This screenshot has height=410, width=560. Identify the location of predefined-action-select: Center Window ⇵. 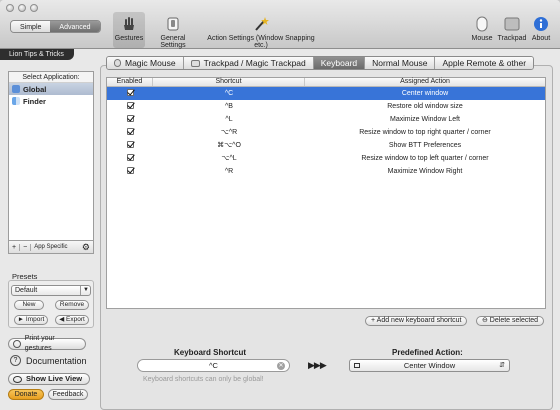
(429, 365).